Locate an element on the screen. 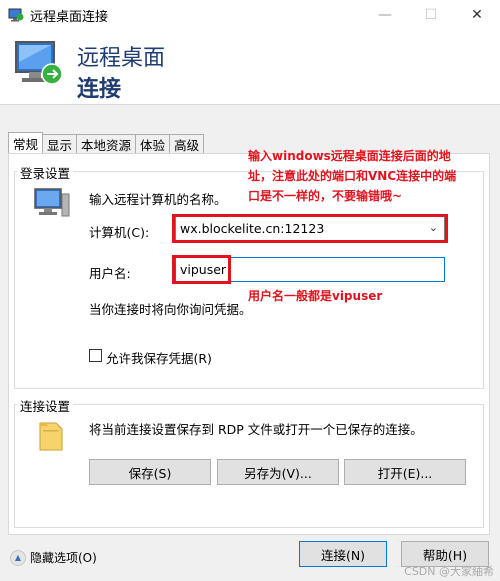 This screenshot has width=500, height=581. annotation-address-line2: 址，注意此处的端口和VNC连接中的端 is located at coordinates (352, 176).